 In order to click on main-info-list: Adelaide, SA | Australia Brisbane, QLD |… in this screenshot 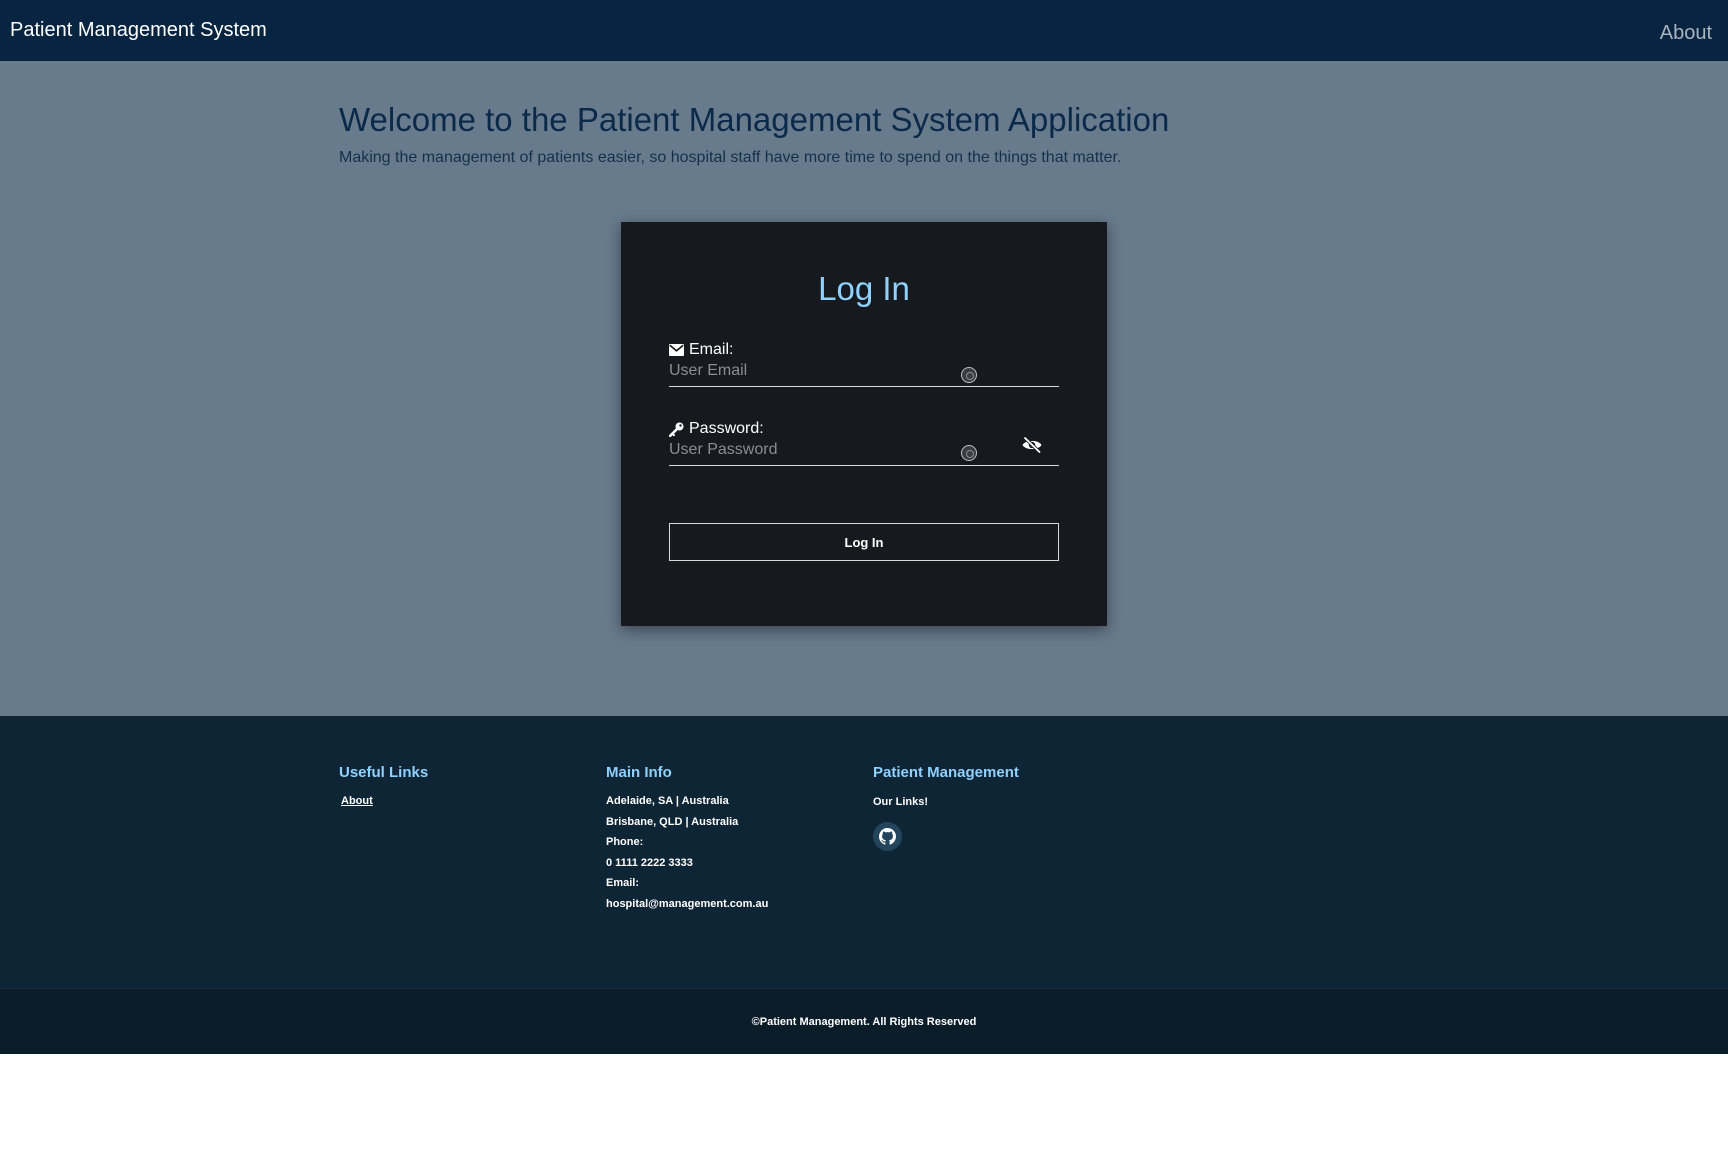, I will do `click(687, 852)`.